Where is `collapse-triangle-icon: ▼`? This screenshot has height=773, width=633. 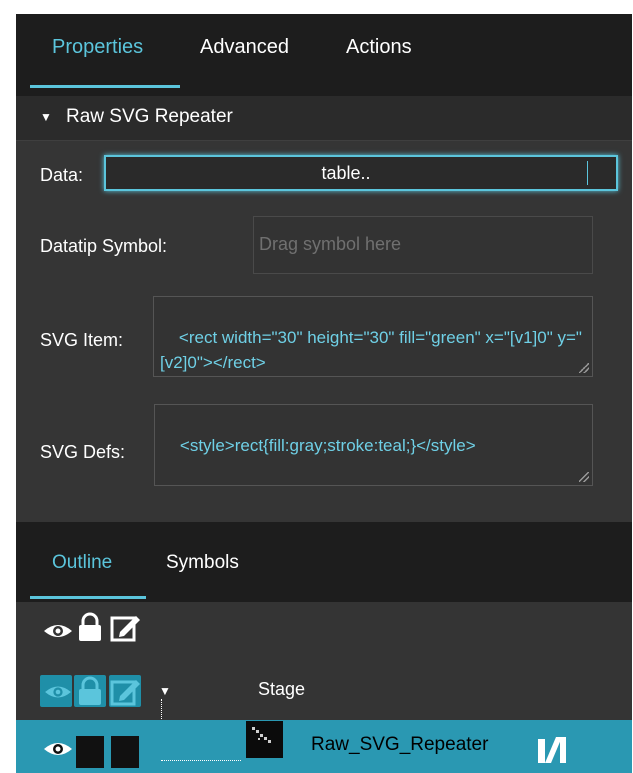 collapse-triangle-icon: ▼ is located at coordinates (46, 117).